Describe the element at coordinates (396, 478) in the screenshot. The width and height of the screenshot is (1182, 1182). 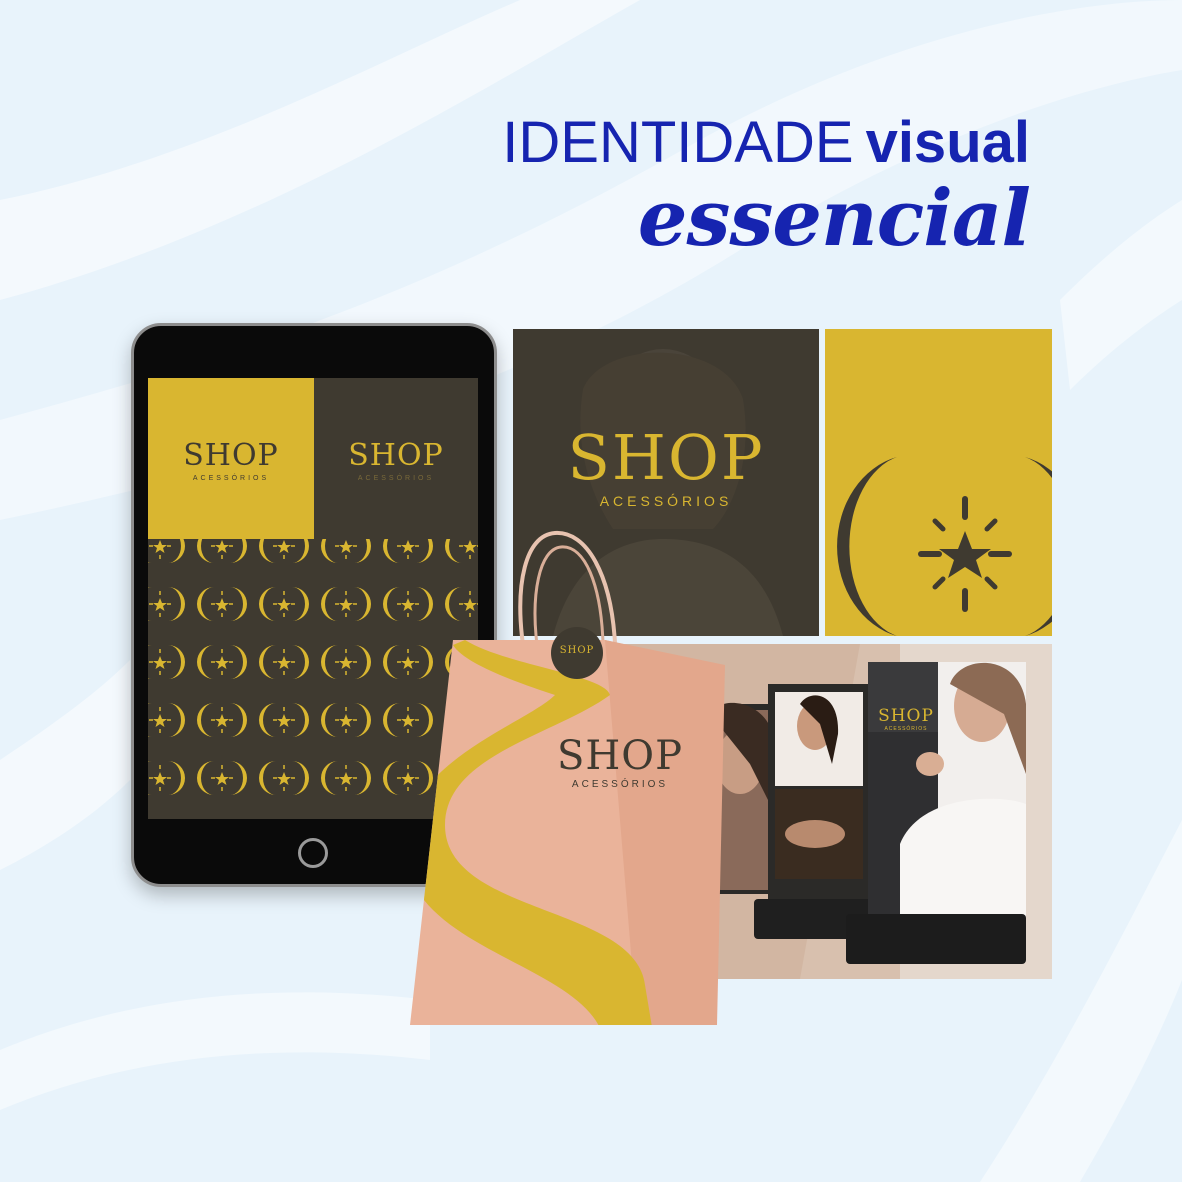
I see `tablet-dark-tagline: ACESSÓRIOS` at that location.